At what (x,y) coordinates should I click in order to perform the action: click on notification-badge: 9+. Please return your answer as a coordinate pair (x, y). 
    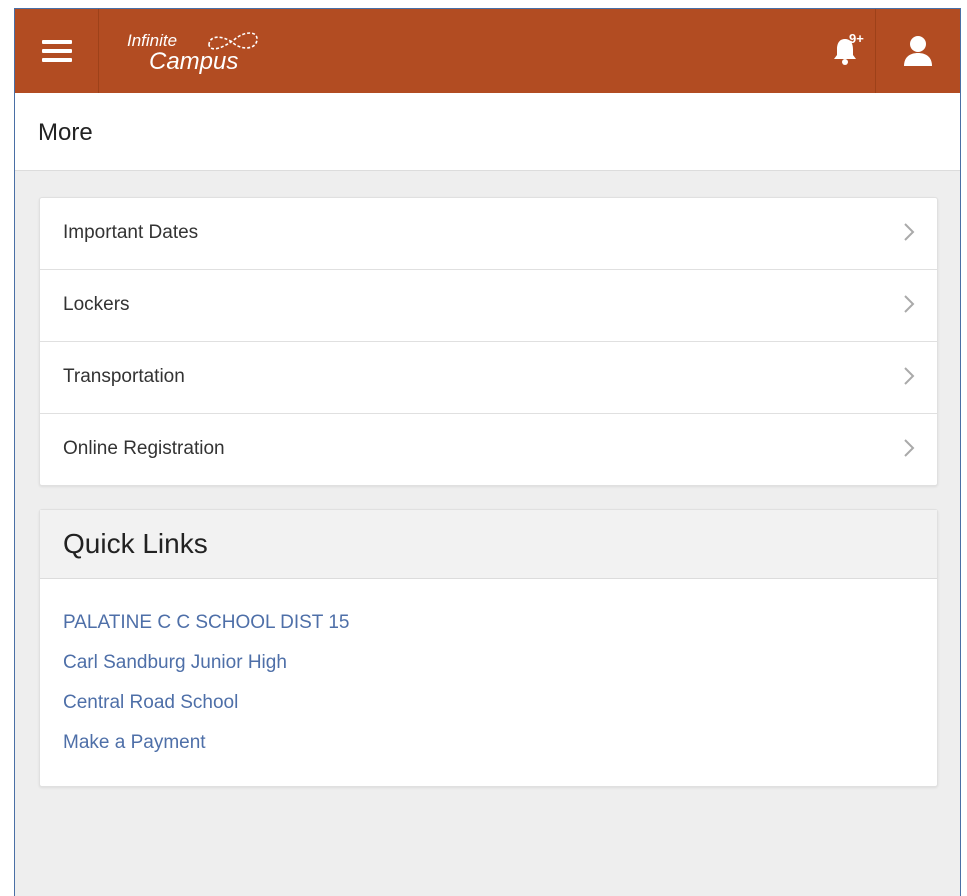
    Looking at the image, I should click on (856, 38).